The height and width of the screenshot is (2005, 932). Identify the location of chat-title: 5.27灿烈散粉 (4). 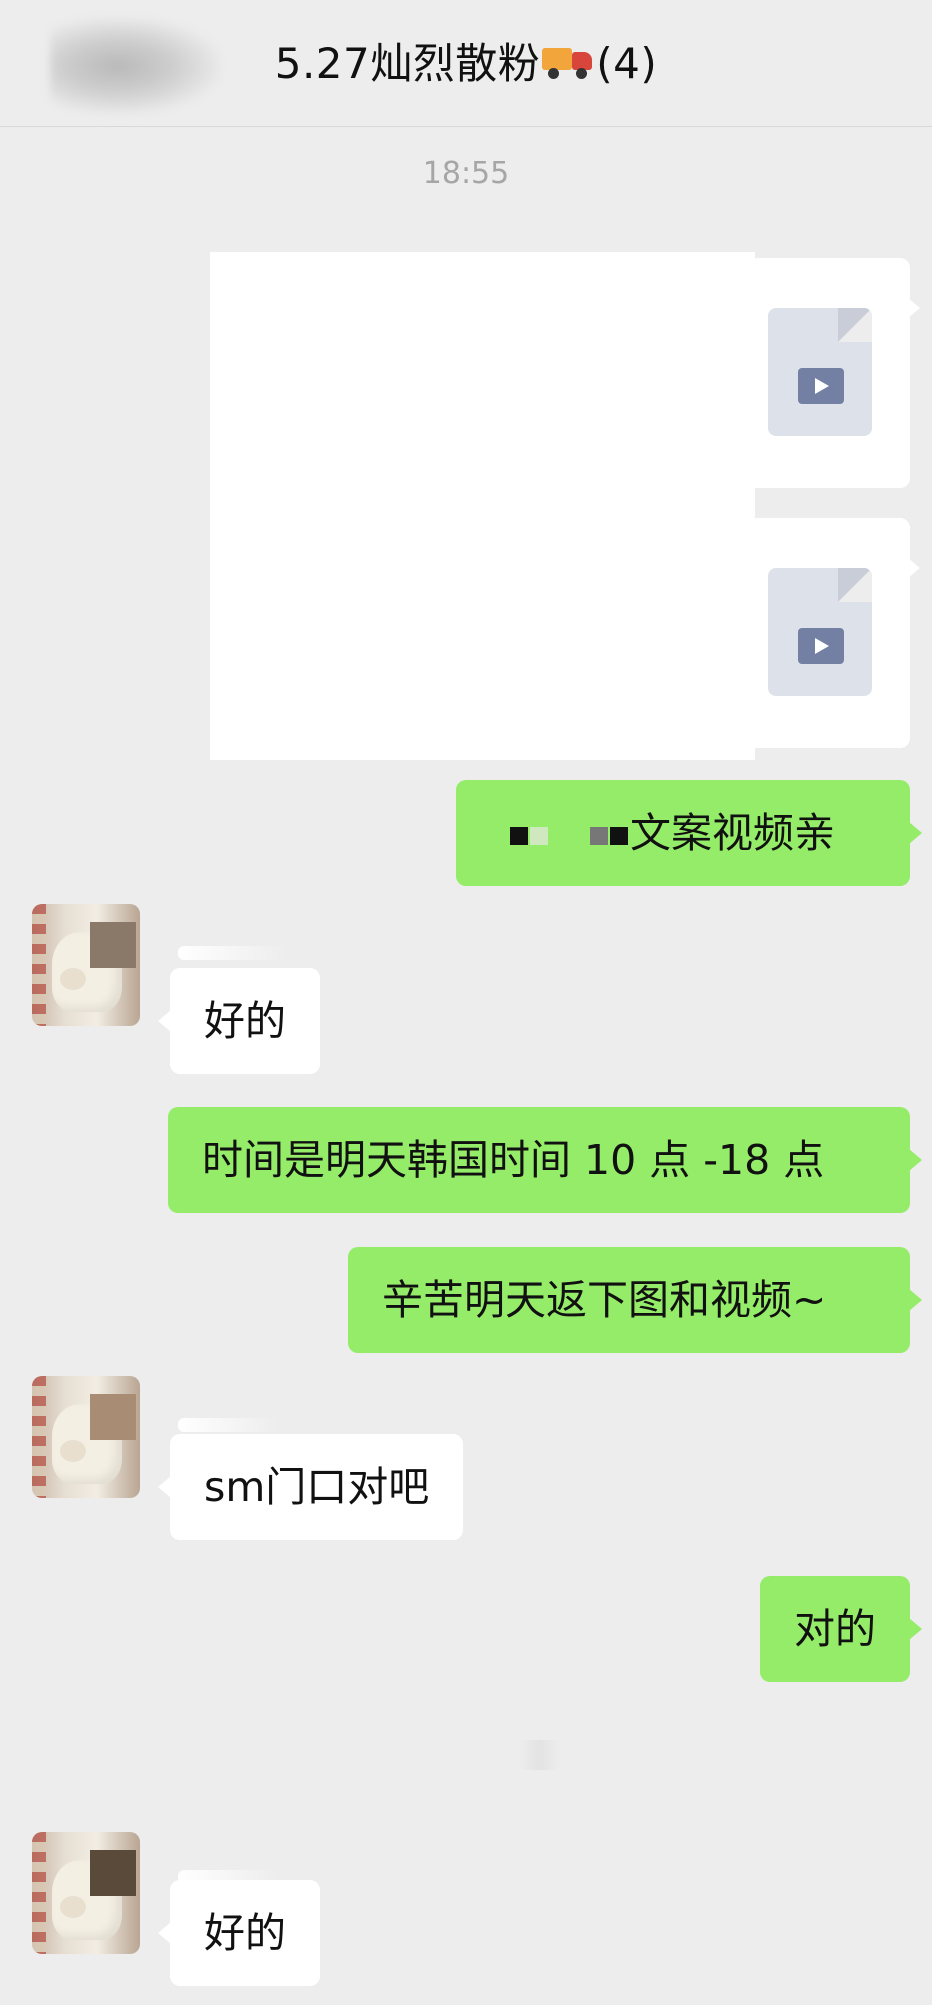
(466, 60).